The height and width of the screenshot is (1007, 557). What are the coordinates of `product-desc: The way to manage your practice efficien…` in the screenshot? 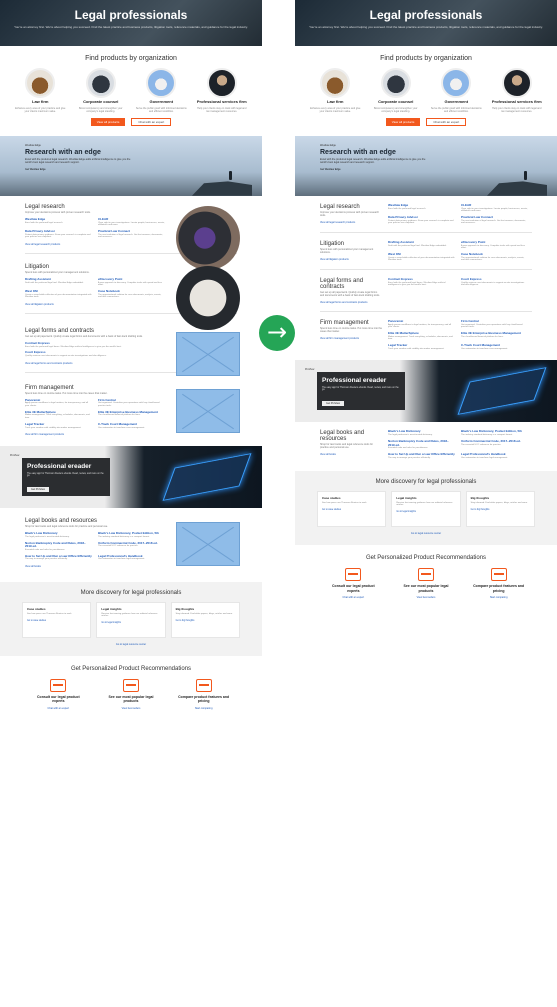 It's located at (46, 559).